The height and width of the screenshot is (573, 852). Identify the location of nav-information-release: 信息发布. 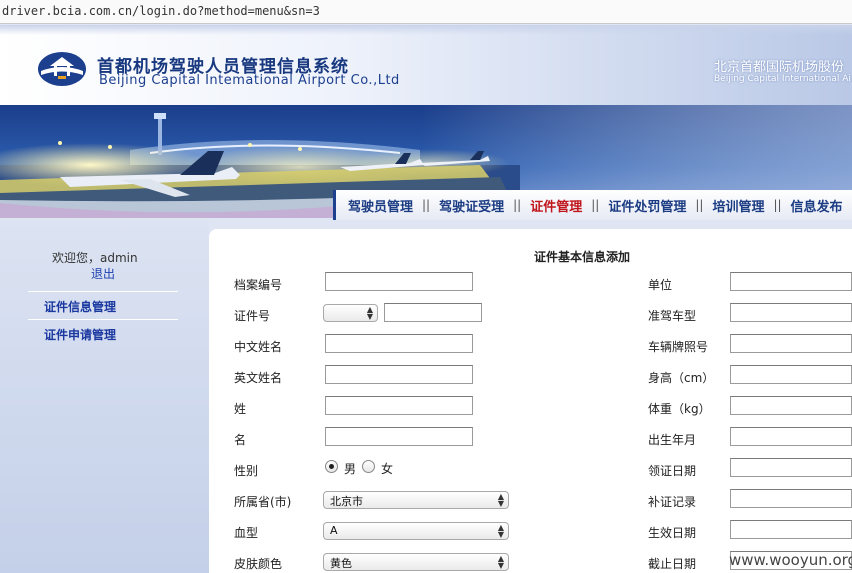
(817, 205).